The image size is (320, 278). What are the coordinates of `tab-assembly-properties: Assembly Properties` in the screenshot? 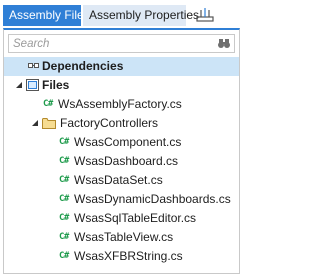 It's located at (141, 15).